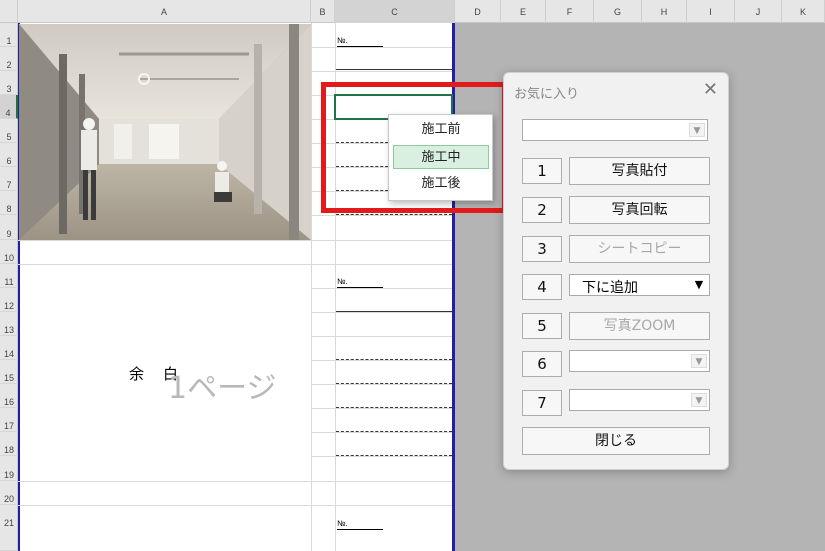  I want to click on construction-photo-image, so click(165, 132).